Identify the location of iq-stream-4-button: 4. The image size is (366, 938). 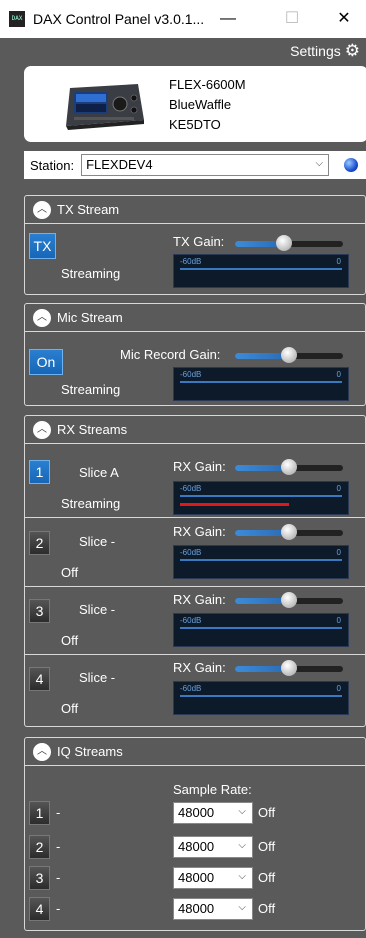
(39, 909).